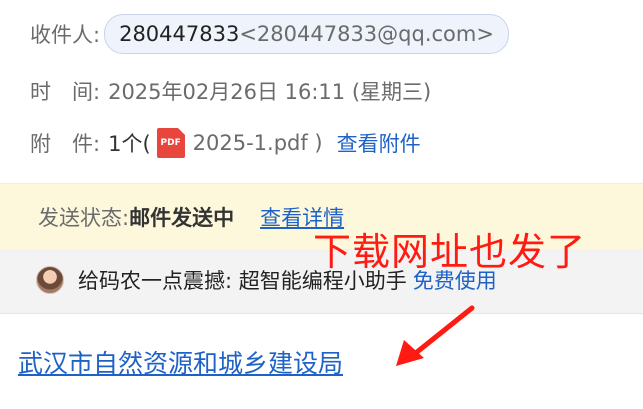 This screenshot has width=643, height=409. What do you see at coordinates (50, 280) in the screenshot?
I see `avatar` at bounding box center [50, 280].